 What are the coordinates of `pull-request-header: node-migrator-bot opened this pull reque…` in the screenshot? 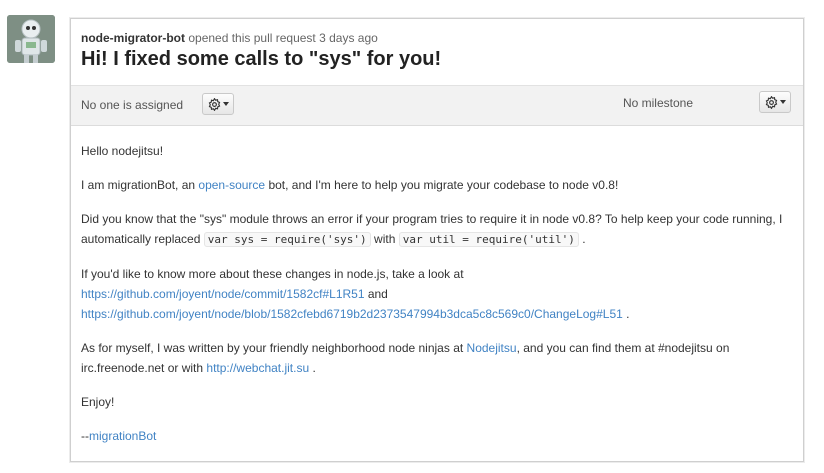 It's located at (437, 52).